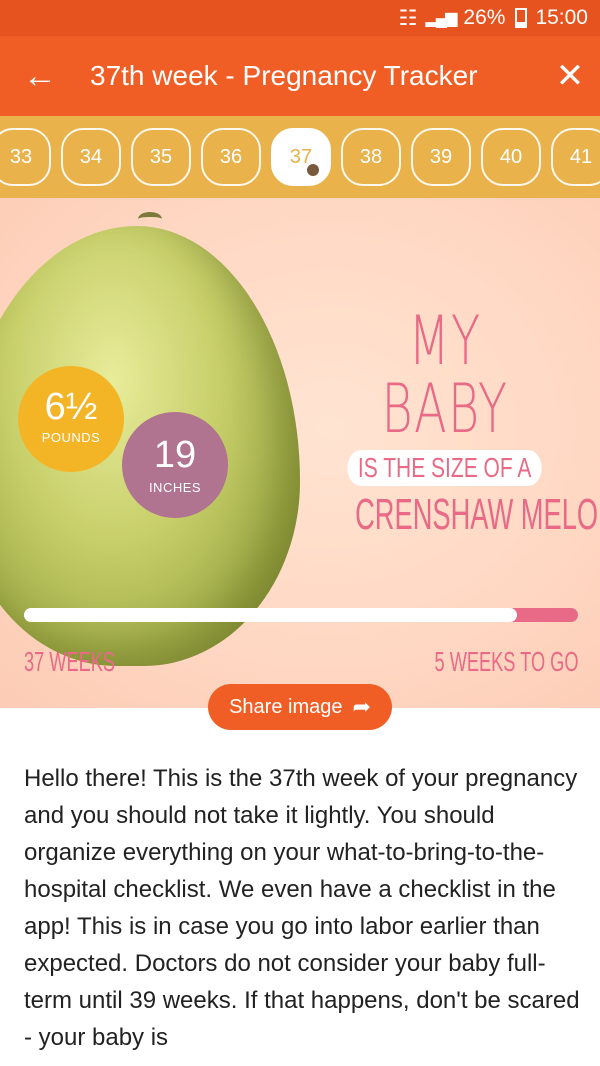  I want to click on weight-badge: 6½ POUNDS, so click(71, 419).